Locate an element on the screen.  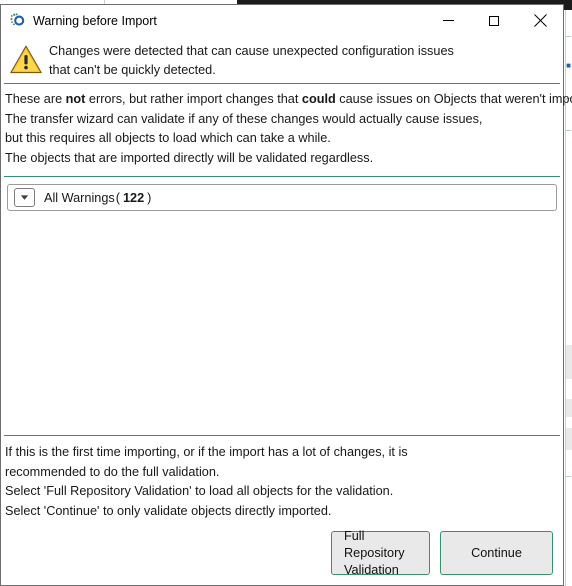
expand-warnings-button is located at coordinates (24, 197).